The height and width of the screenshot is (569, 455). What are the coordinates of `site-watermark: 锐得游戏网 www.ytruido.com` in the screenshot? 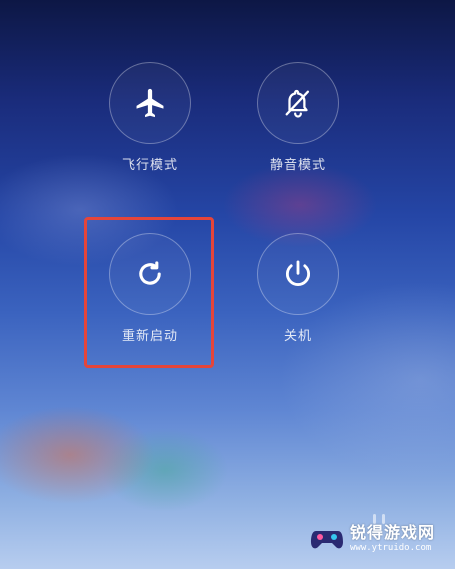 It's located at (380, 539).